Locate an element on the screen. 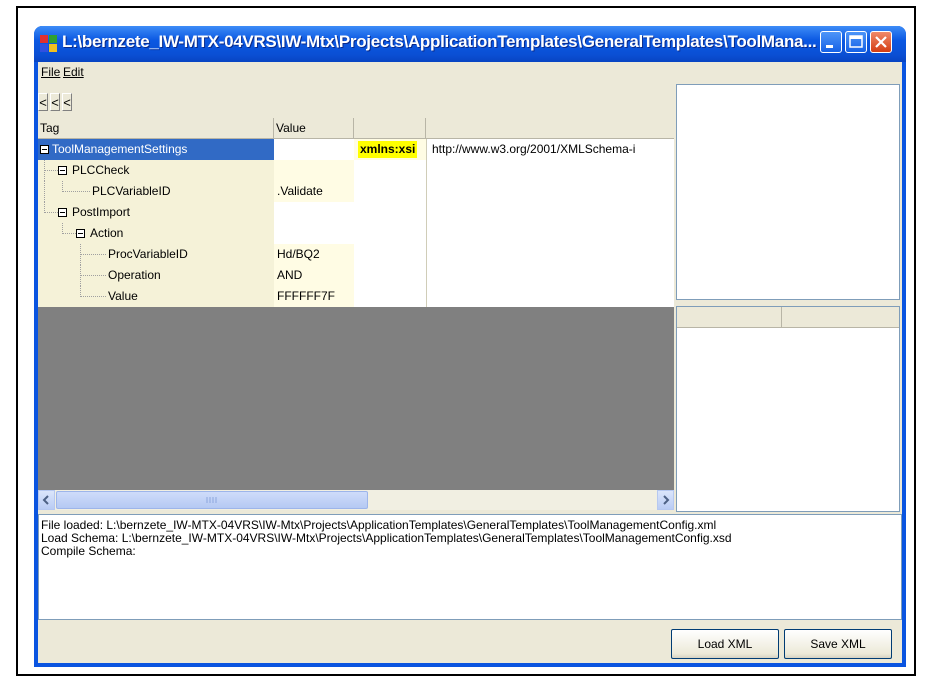 The image size is (932, 684). tag-cell: PostImport is located at coordinates (156, 212).